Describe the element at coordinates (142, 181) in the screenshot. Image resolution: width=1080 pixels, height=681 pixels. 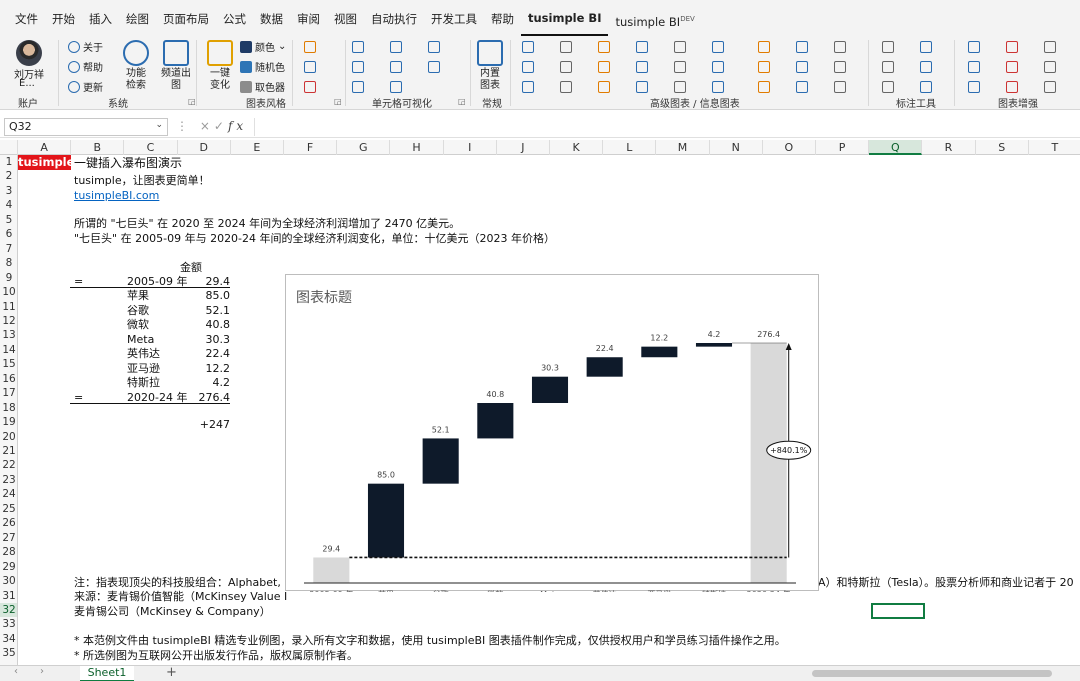
I see `tagline-cell: tusimple，让图表更简单！` at that location.